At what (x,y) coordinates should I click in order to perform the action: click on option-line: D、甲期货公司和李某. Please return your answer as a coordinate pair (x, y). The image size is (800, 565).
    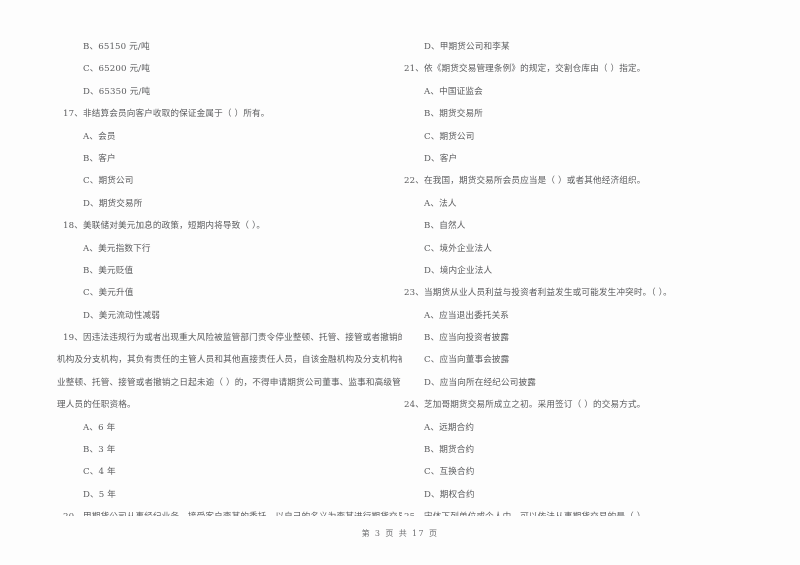
    Looking at the image, I should click on (467, 47).